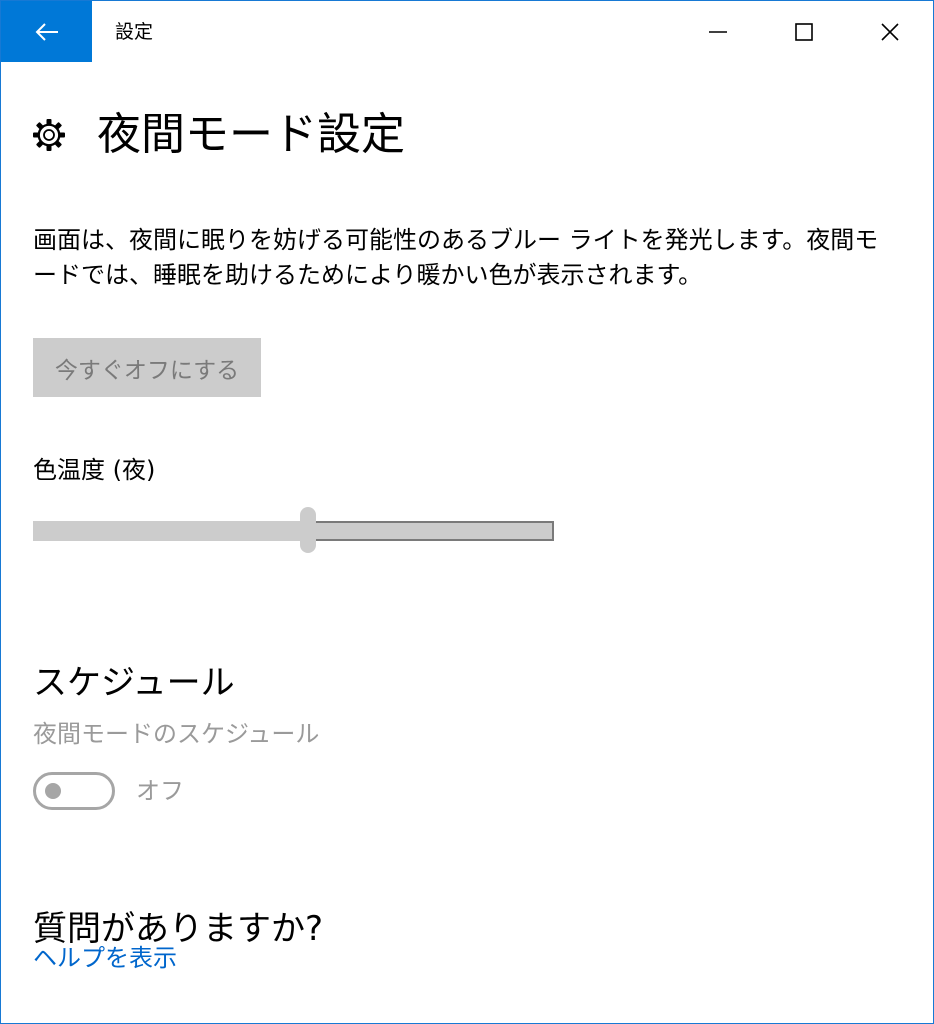 Image resolution: width=934 pixels, height=1024 pixels. I want to click on page-header: 夜間モード設定, so click(218, 135).